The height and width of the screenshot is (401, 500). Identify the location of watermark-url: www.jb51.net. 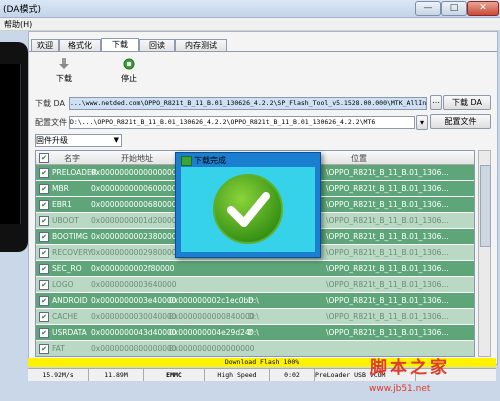
(400, 389).